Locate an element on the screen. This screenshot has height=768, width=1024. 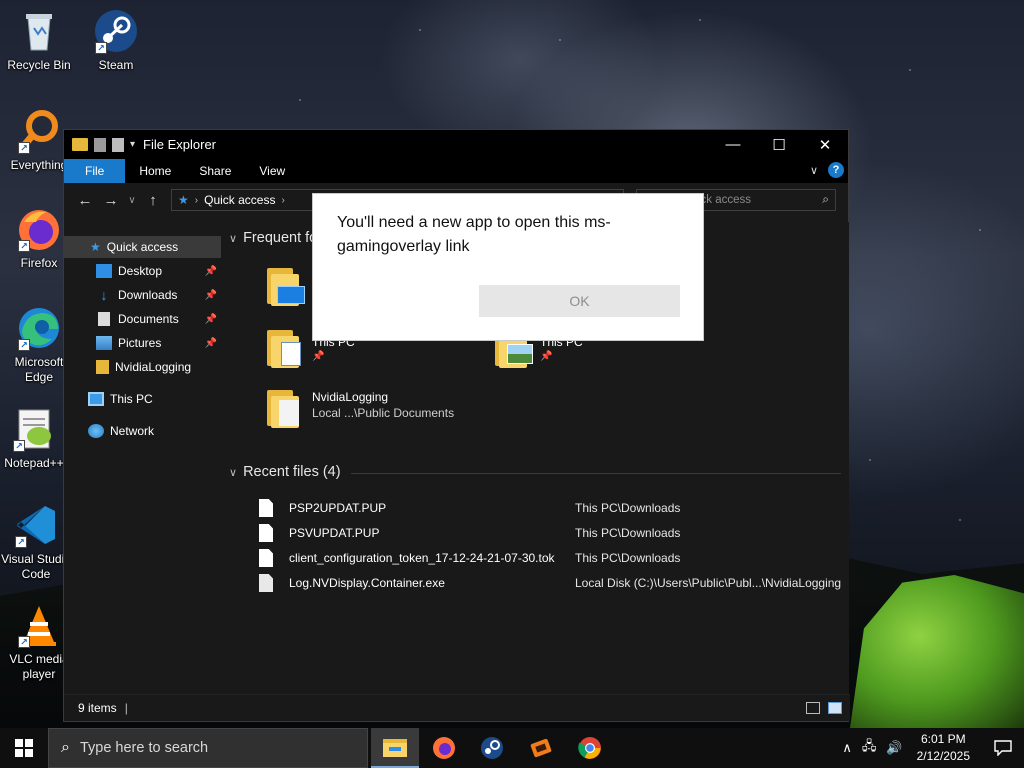
network-icon is located at coordinates (96, 431).